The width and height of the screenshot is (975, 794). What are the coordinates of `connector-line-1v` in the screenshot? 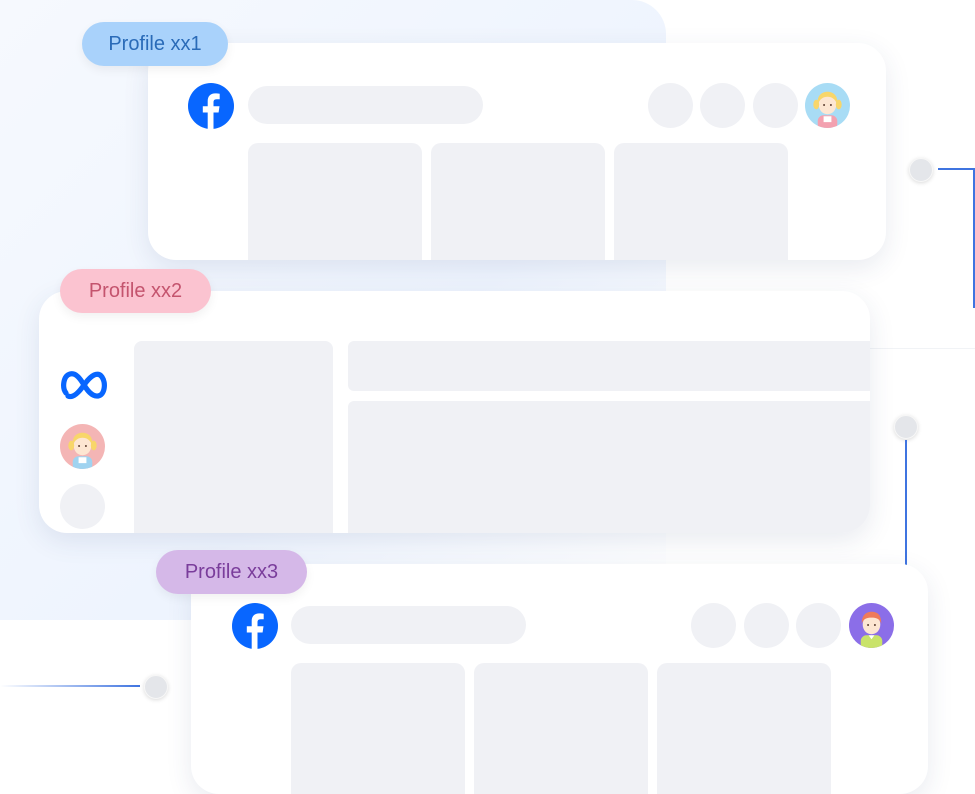 It's located at (974, 238).